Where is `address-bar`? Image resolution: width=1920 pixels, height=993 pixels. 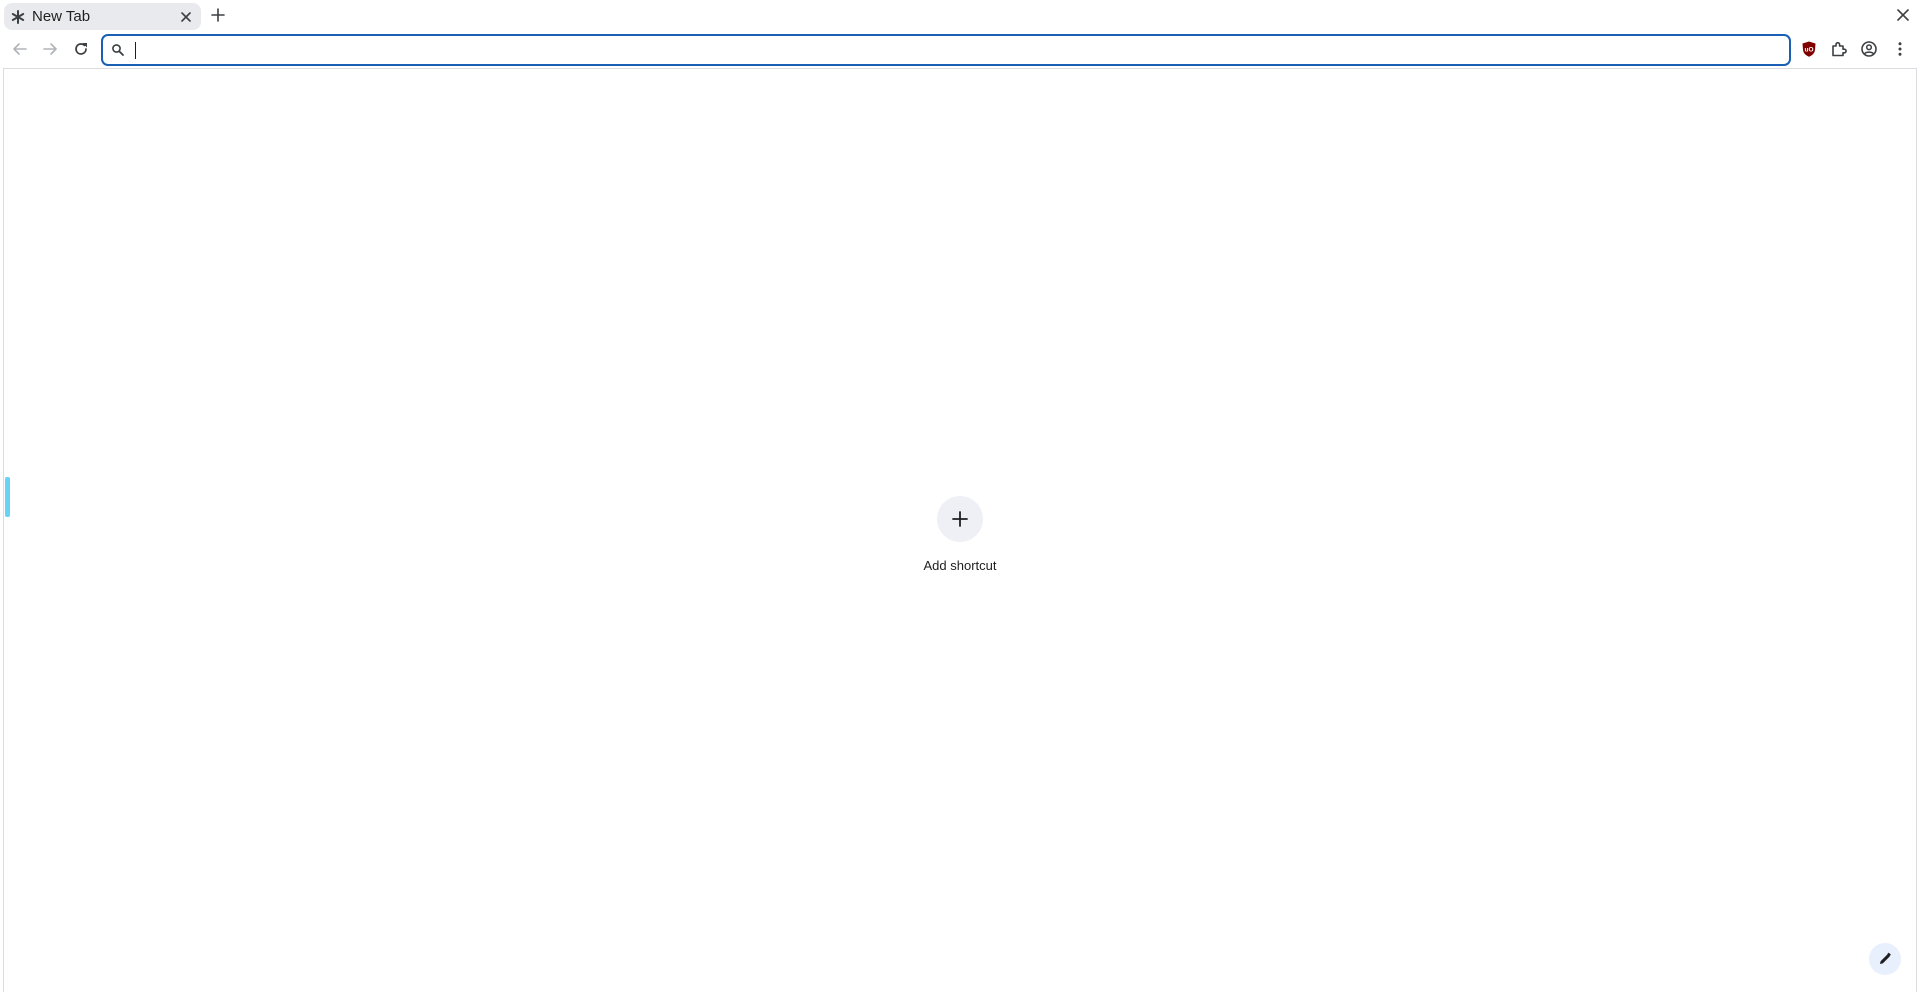 address-bar is located at coordinates (946, 50).